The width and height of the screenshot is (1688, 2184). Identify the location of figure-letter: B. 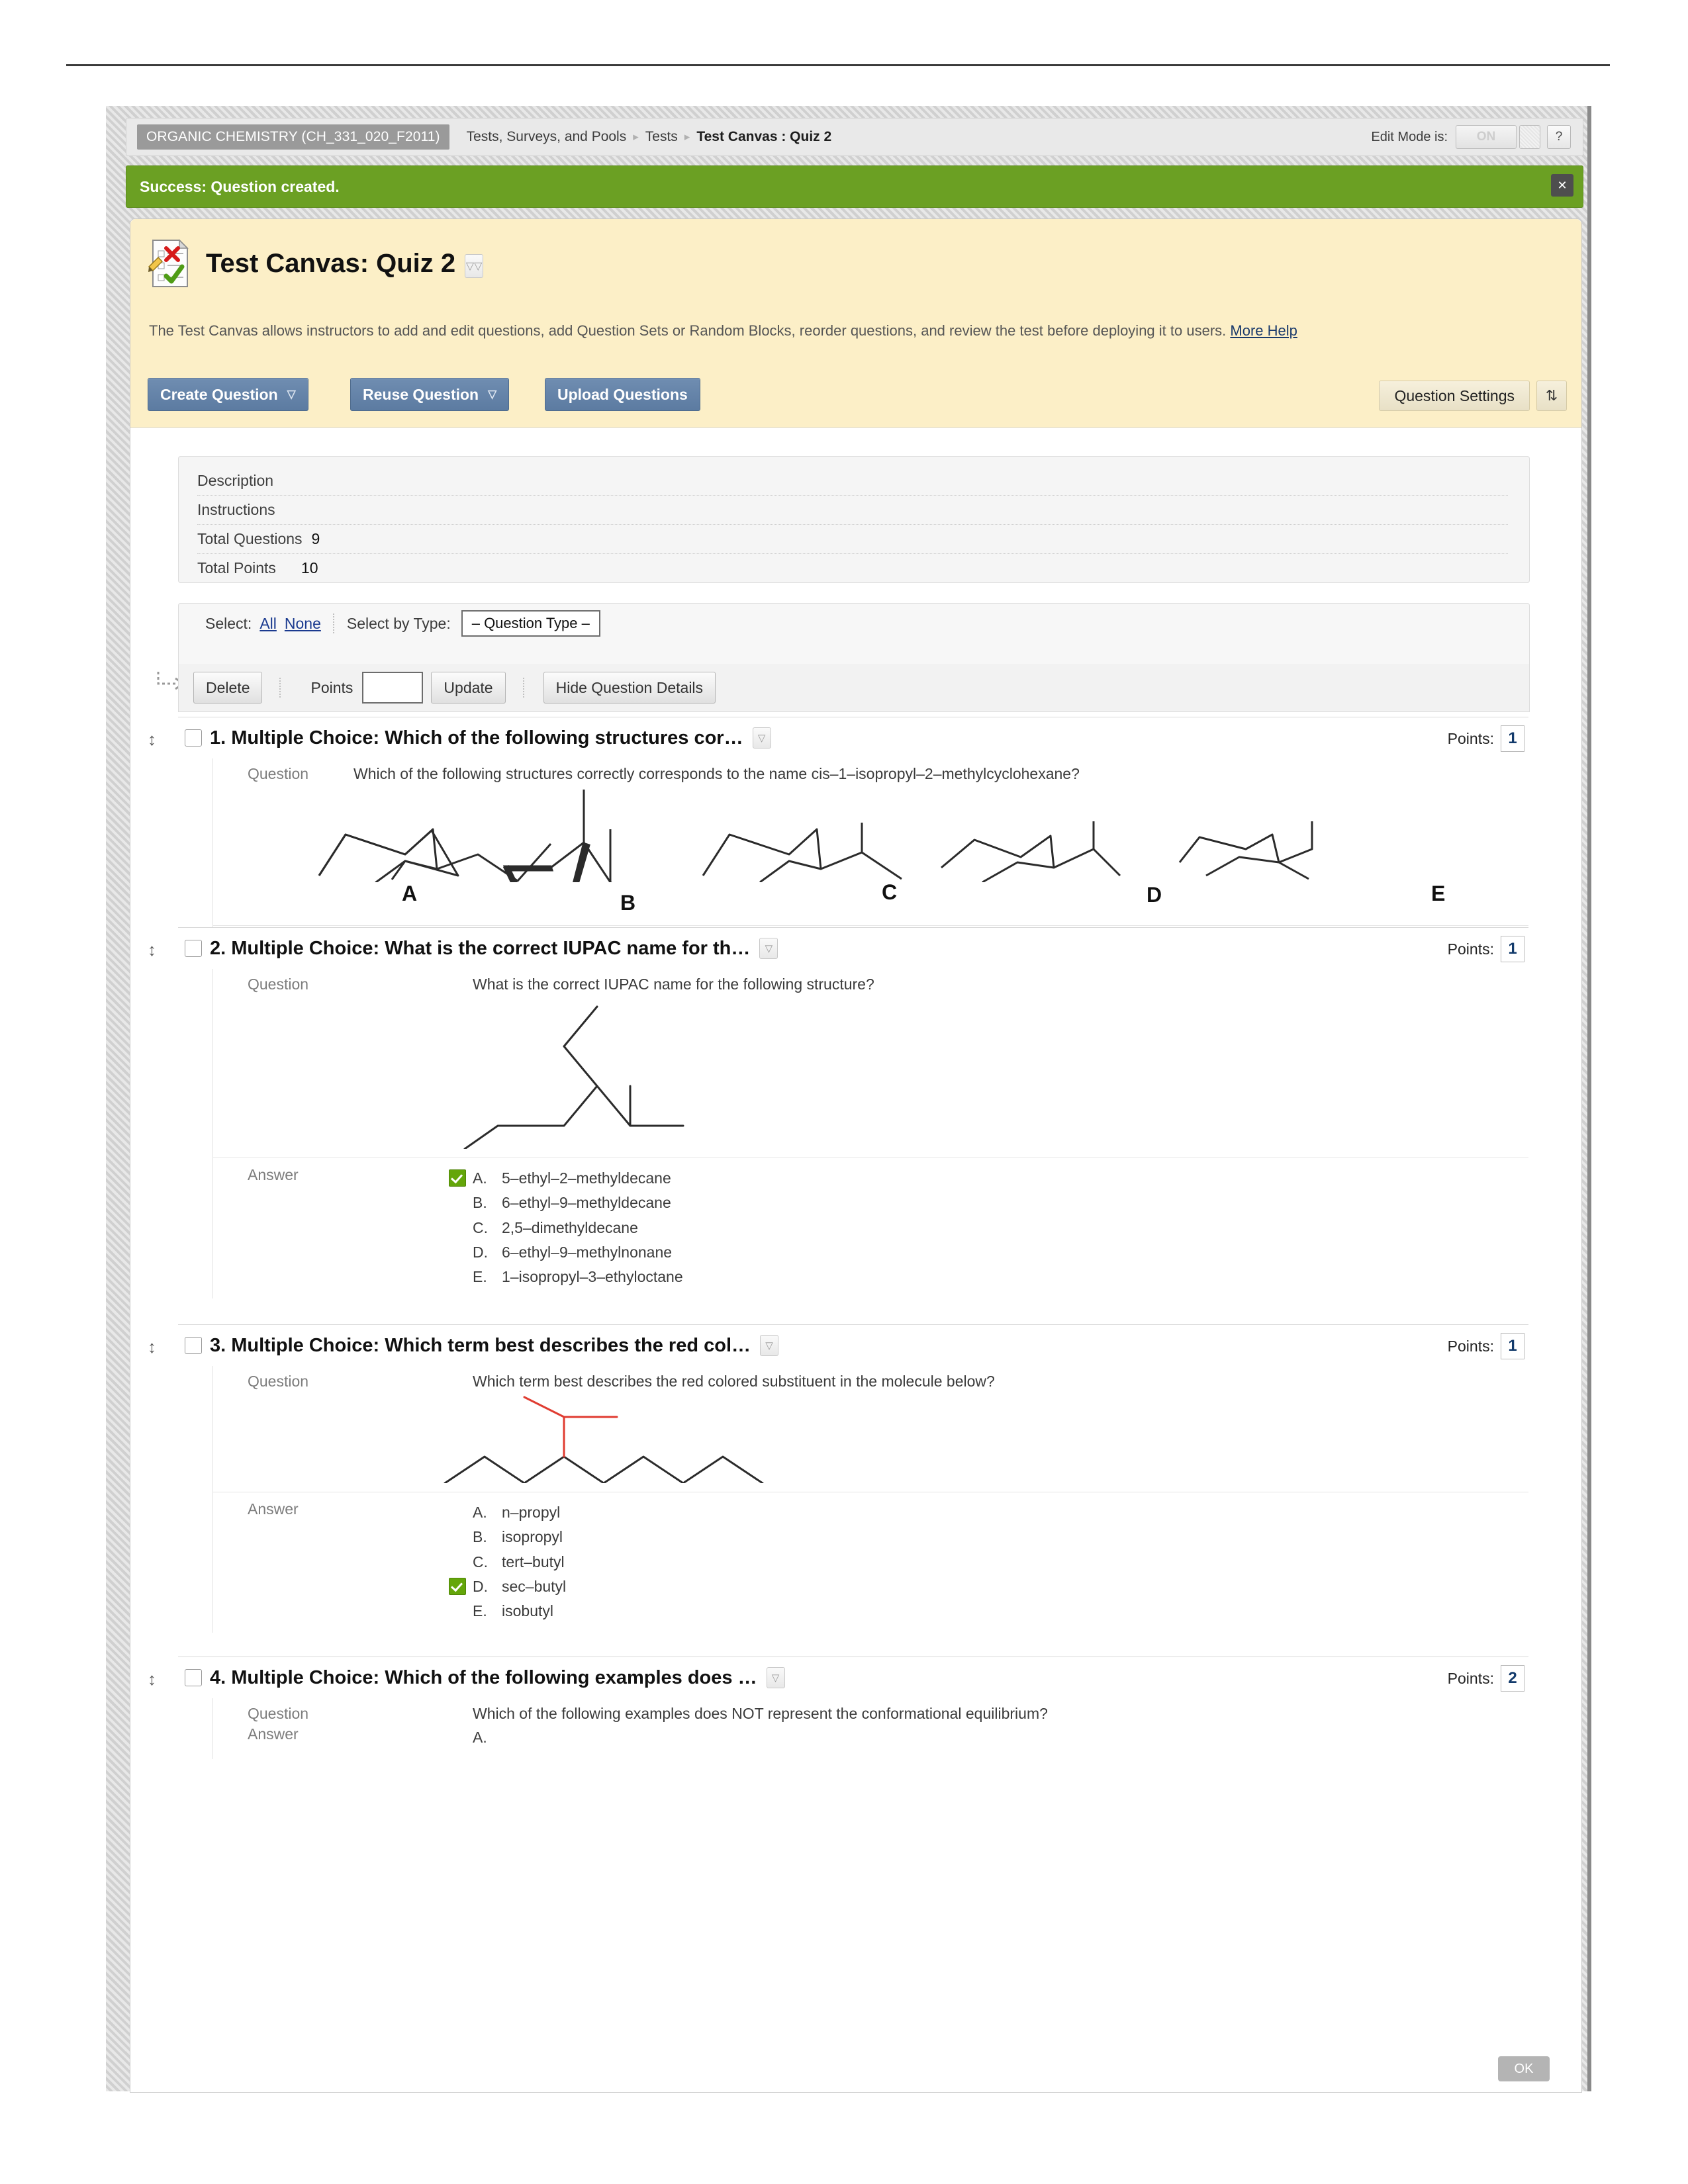
(628, 903).